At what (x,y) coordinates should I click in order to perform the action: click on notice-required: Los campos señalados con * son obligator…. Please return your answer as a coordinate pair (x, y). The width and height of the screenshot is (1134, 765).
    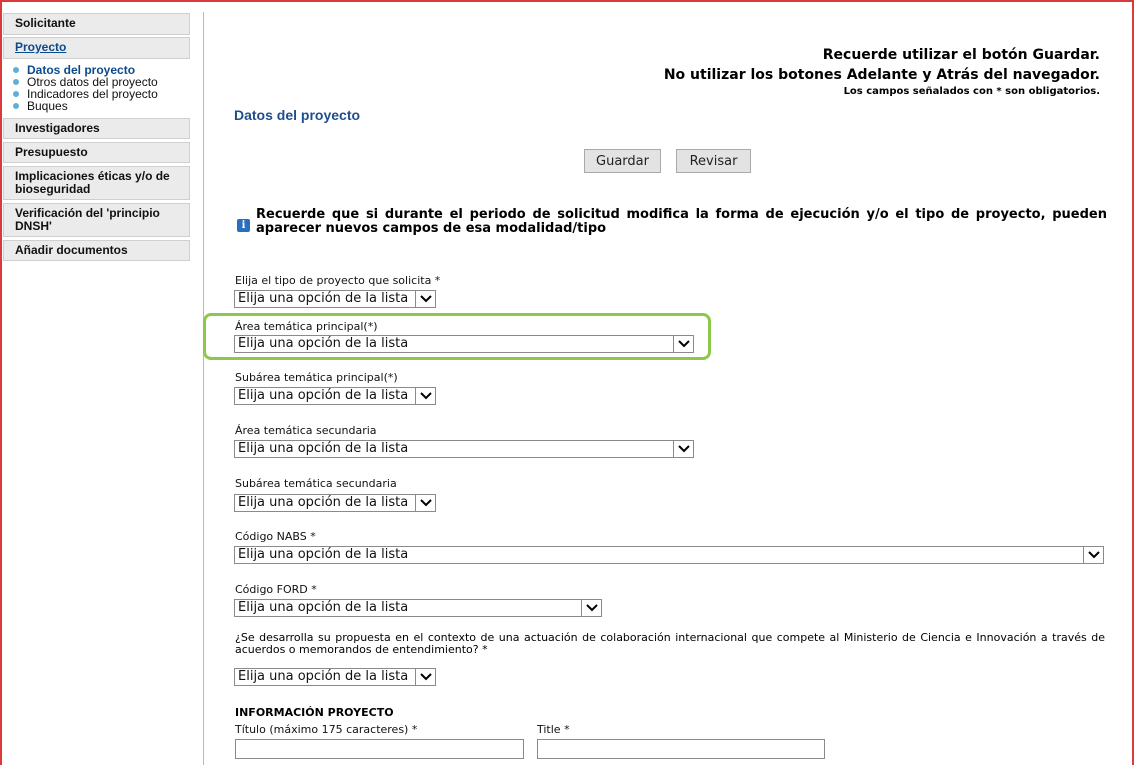
    Looking at the image, I should click on (971, 91).